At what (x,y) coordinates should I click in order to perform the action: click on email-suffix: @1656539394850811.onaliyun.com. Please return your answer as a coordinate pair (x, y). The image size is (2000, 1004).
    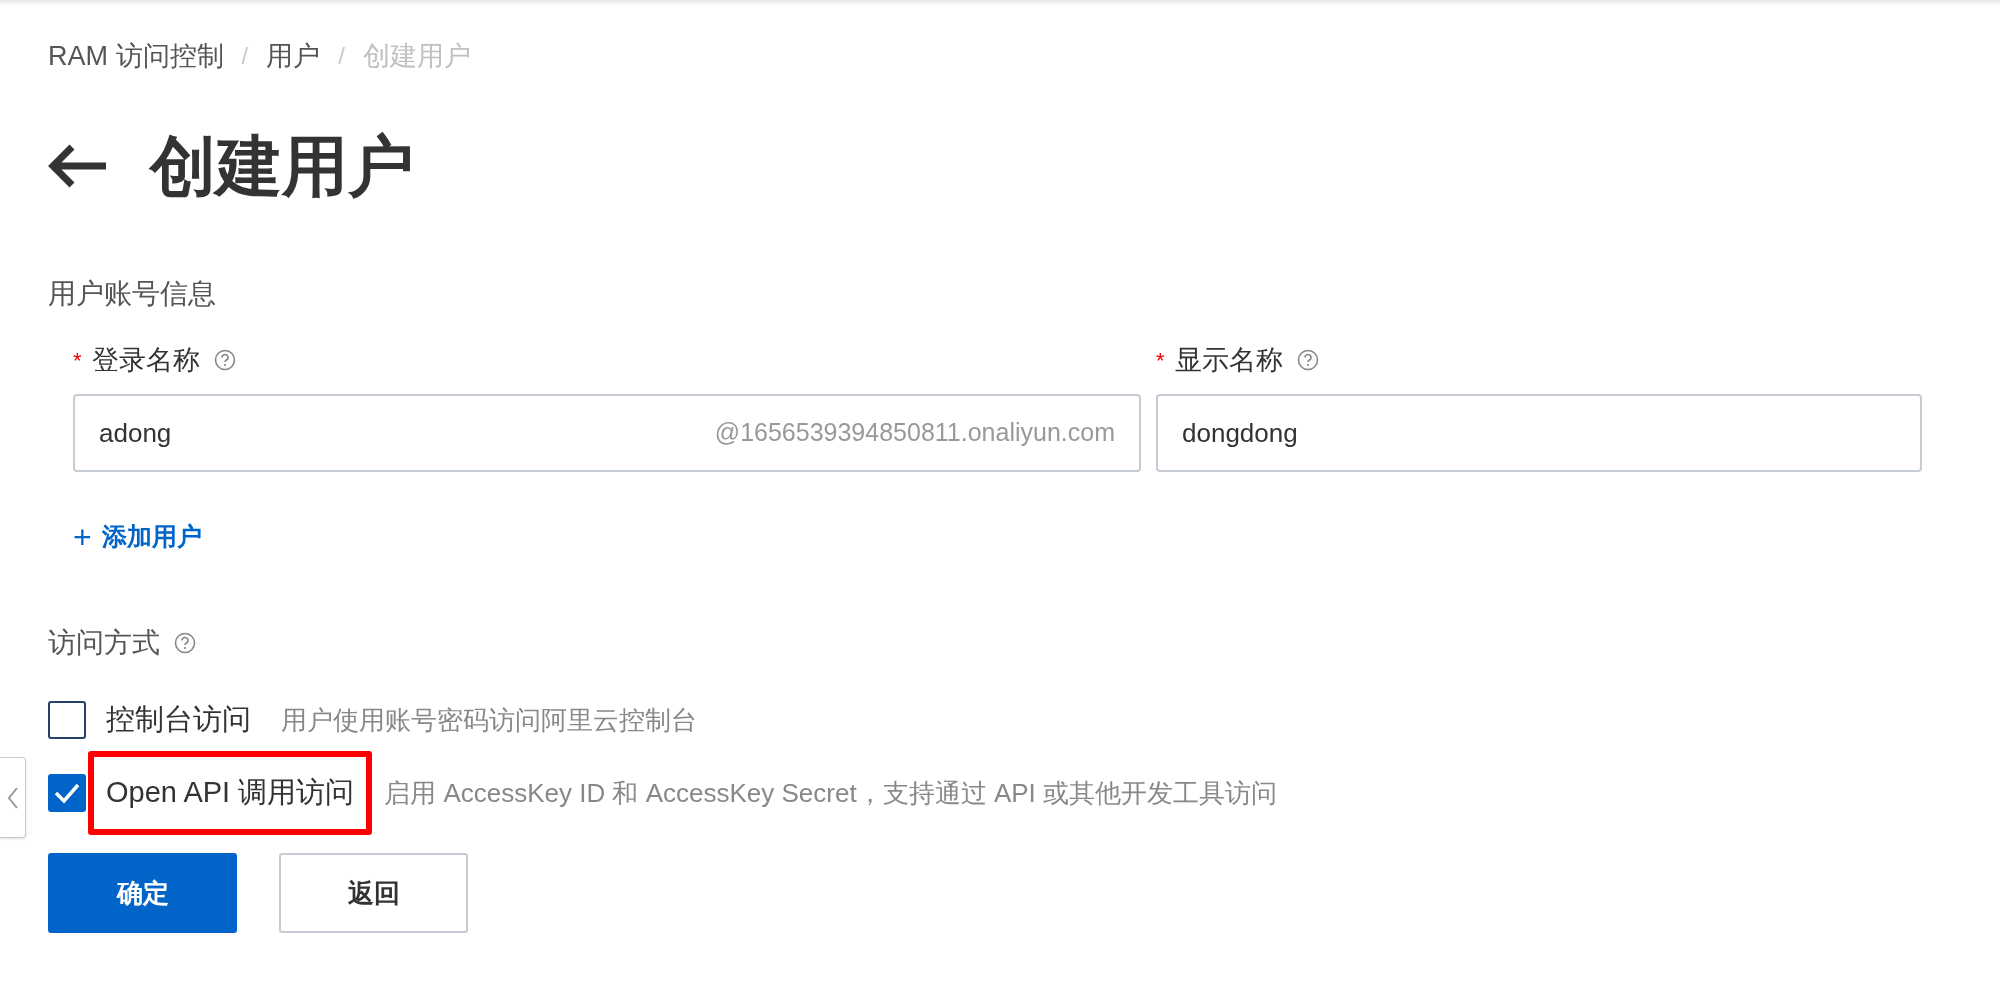
    Looking at the image, I should click on (914, 433).